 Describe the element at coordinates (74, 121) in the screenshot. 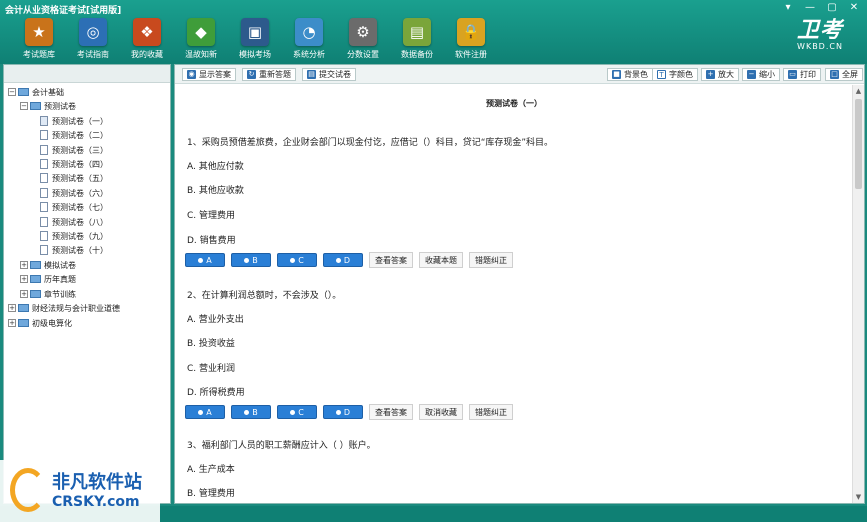

I see `tree-item-paper: 预测试卷（一）` at that location.